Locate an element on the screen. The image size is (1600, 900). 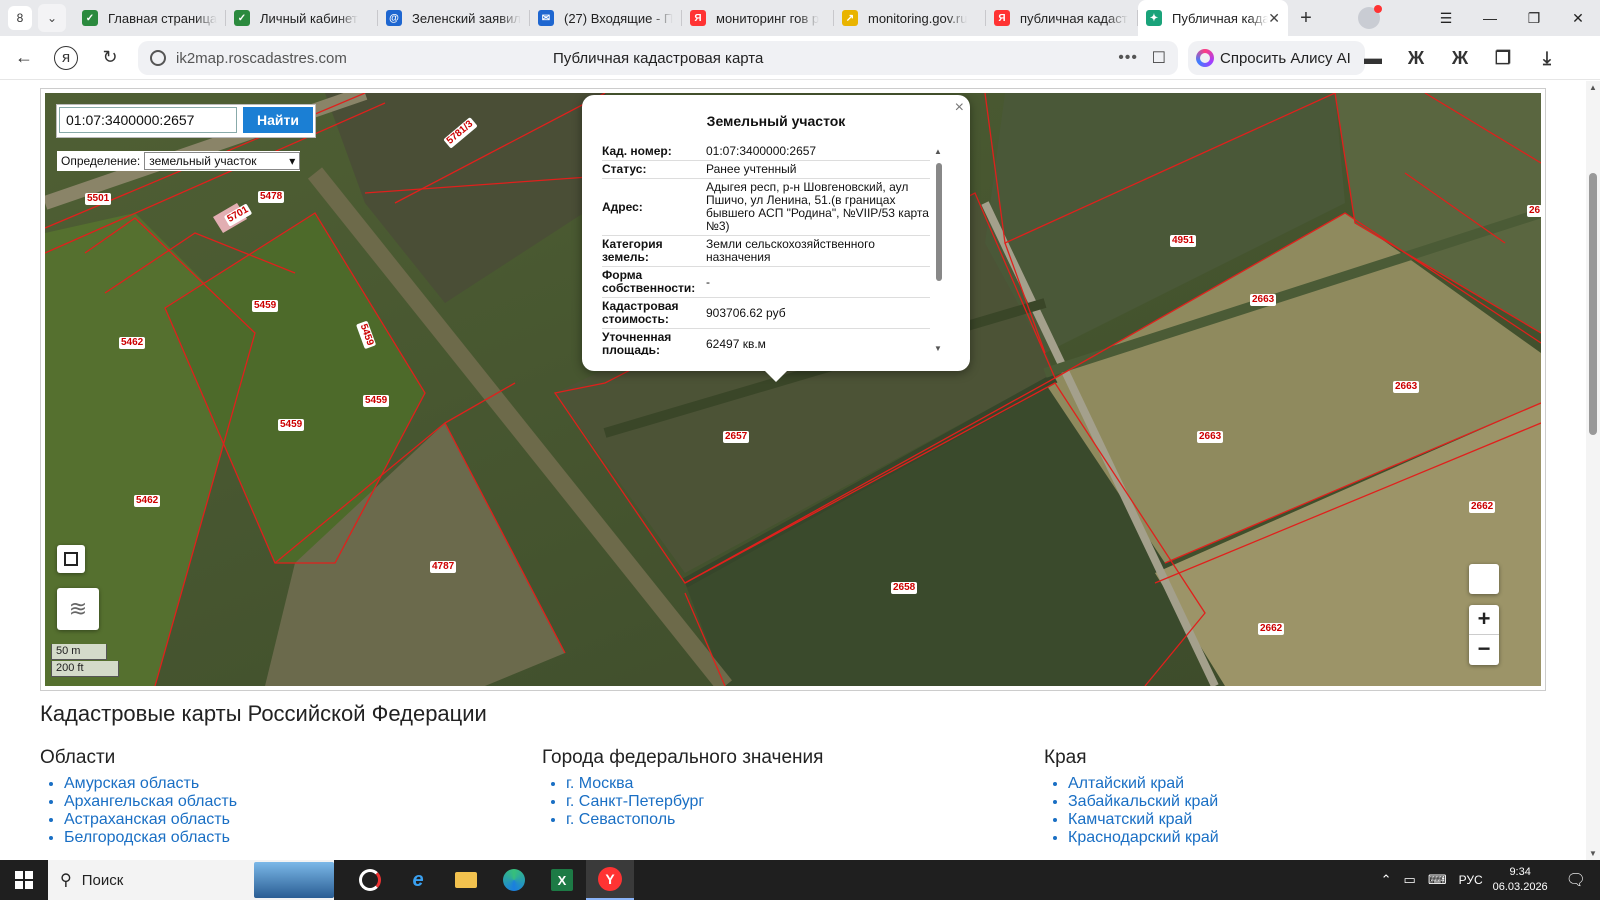
region-link: Краснодарский край is located at coordinates (1307, 838).